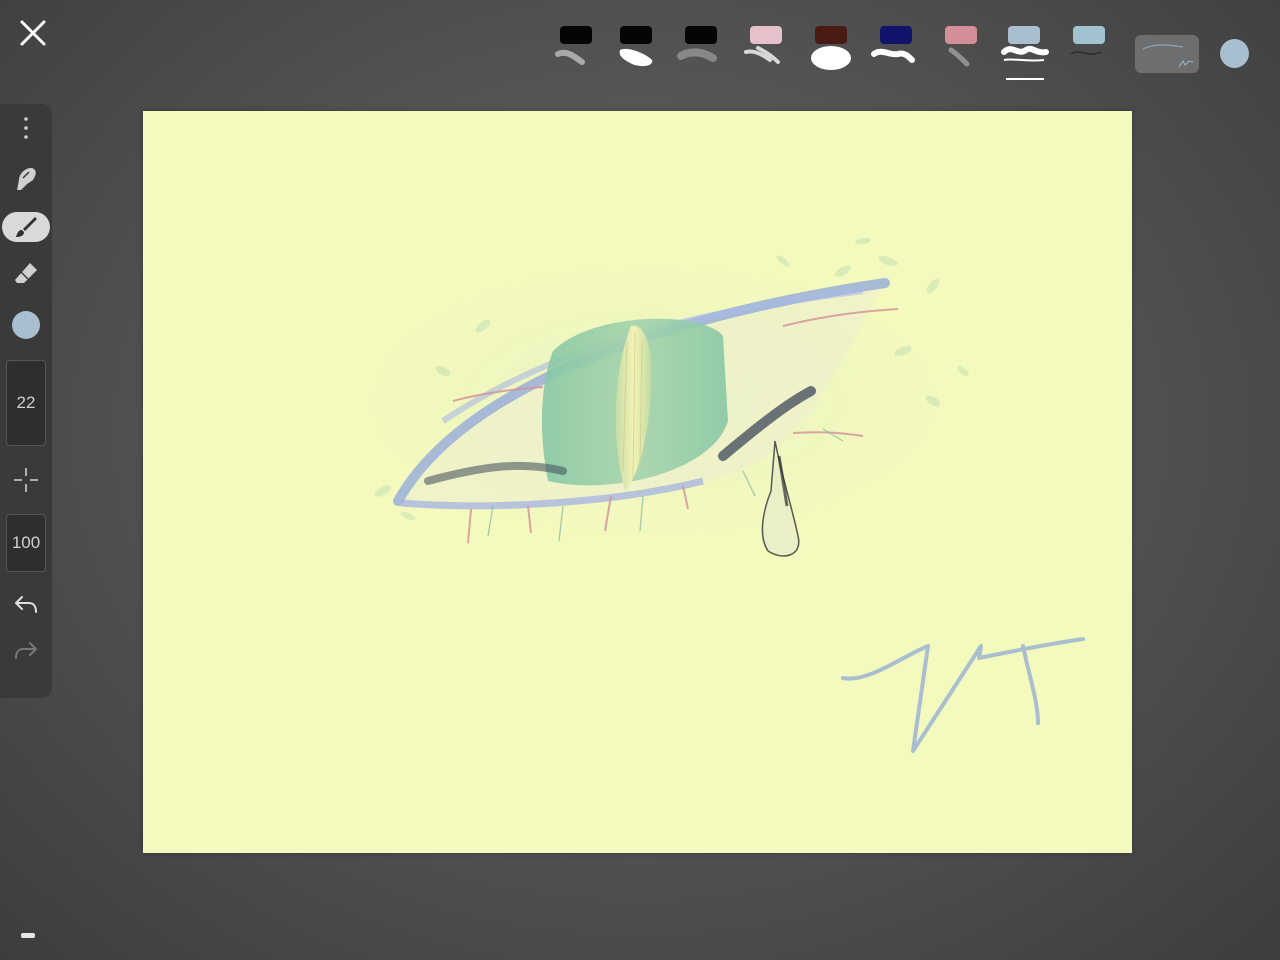 The width and height of the screenshot is (1280, 960). I want to click on layer-thumbnail, so click(1167, 54).